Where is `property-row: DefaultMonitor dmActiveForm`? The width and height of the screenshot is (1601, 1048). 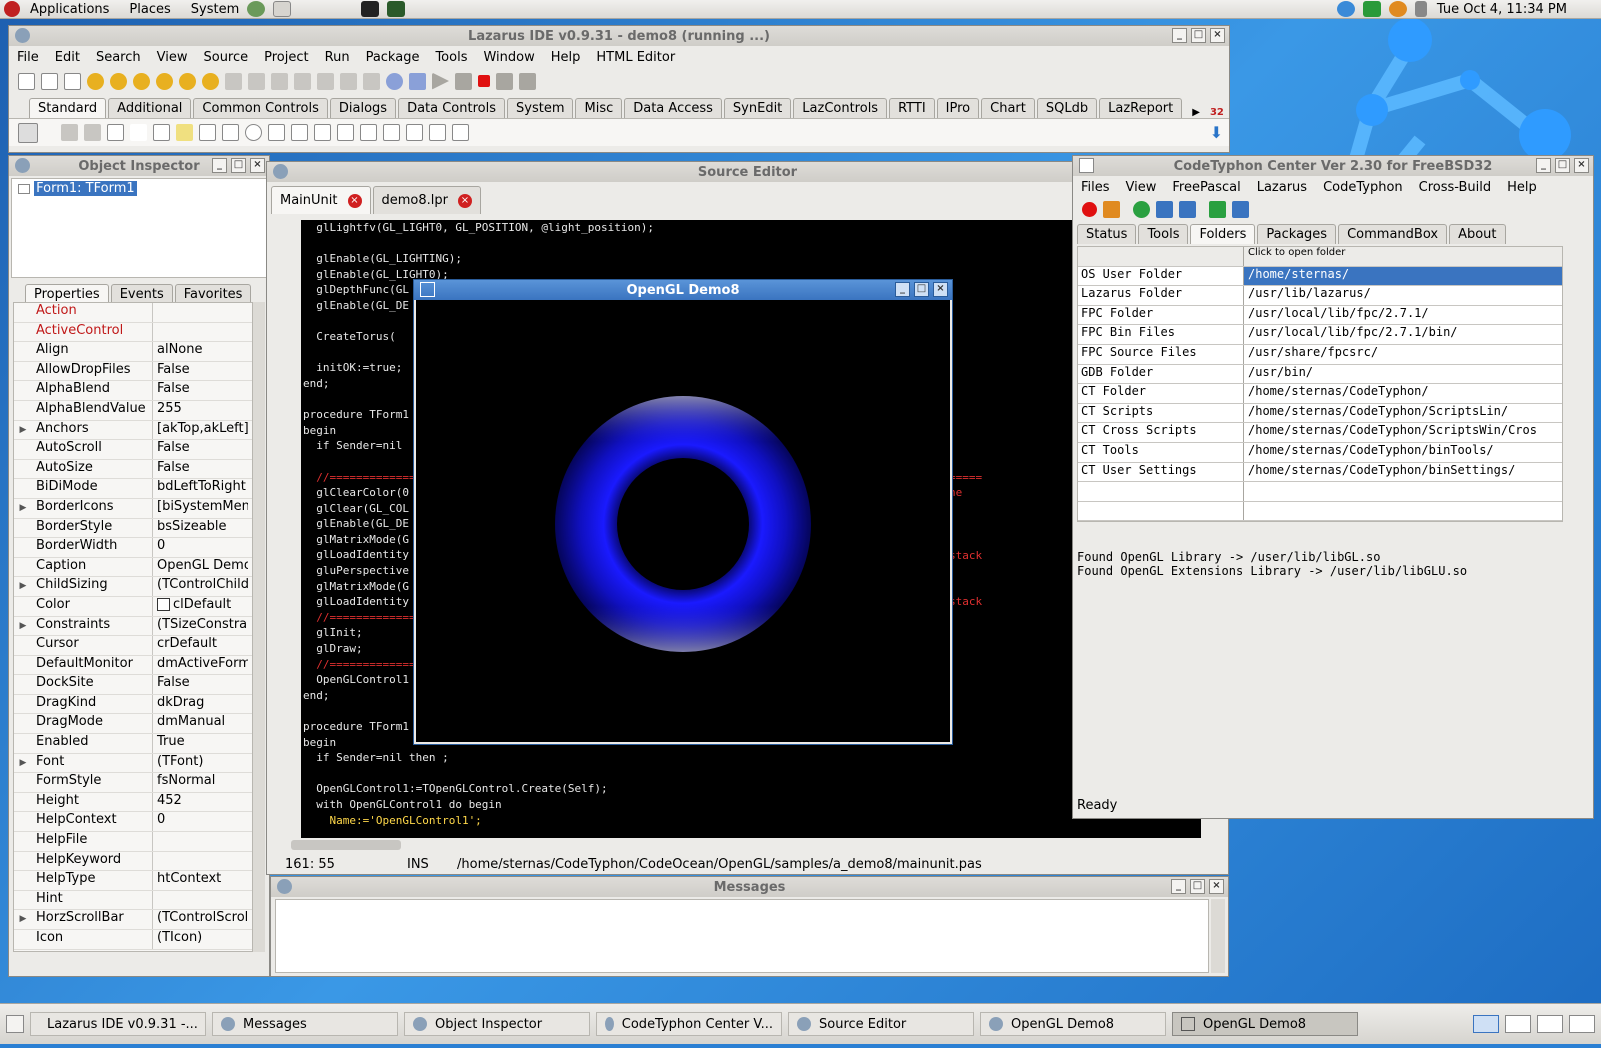
property-row: DefaultMonitor dmActiveForm is located at coordinates (133, 665).